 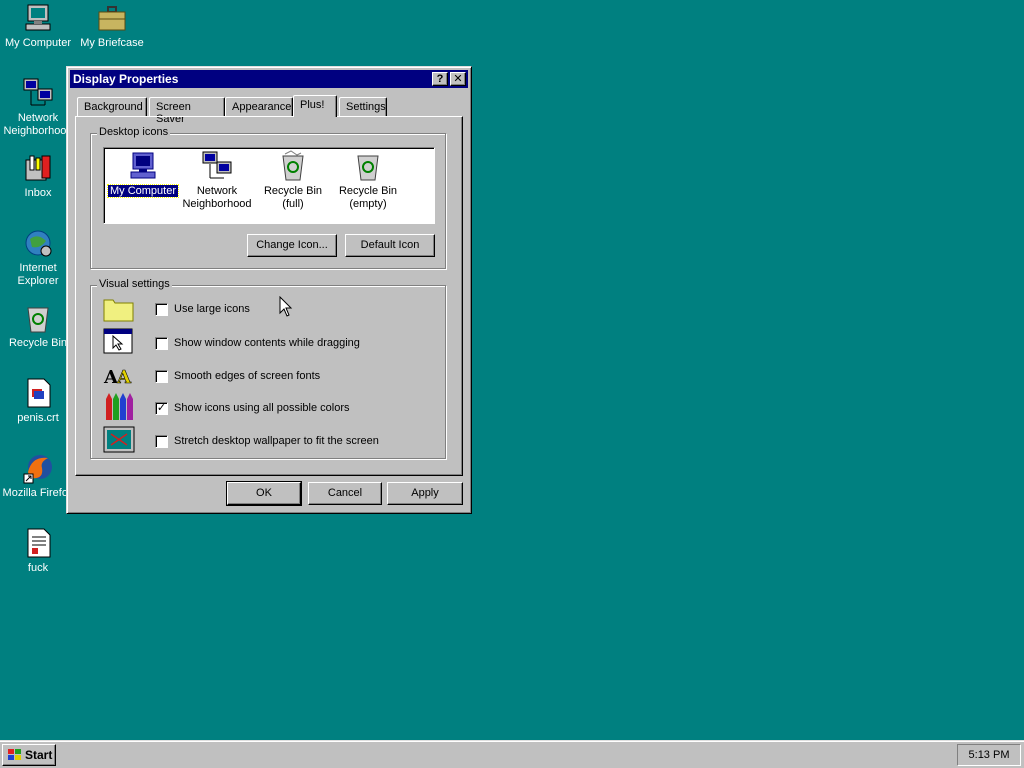 I want to click on close-button: ✕, so click(x=458, y=79).